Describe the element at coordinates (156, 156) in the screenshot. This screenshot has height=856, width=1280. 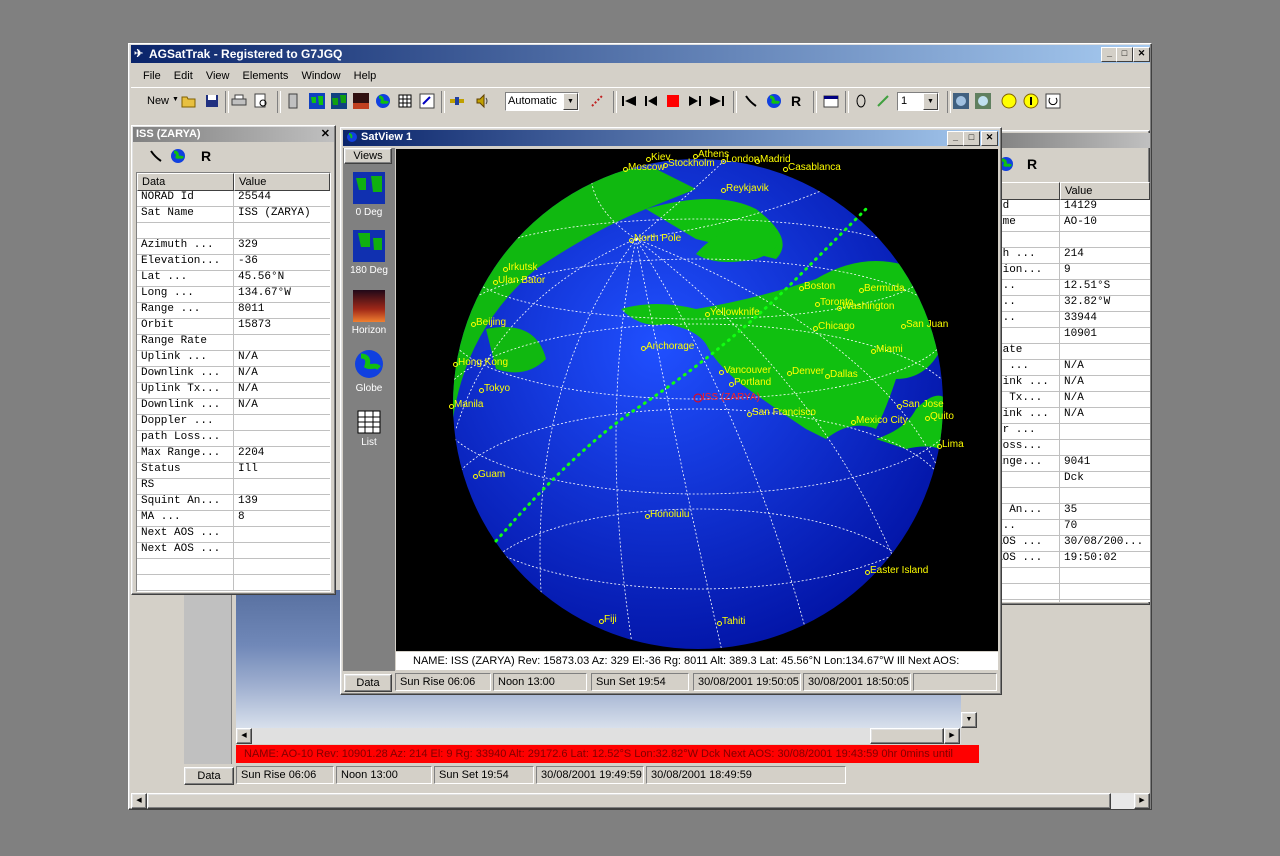
I see `track-icon` at that location.